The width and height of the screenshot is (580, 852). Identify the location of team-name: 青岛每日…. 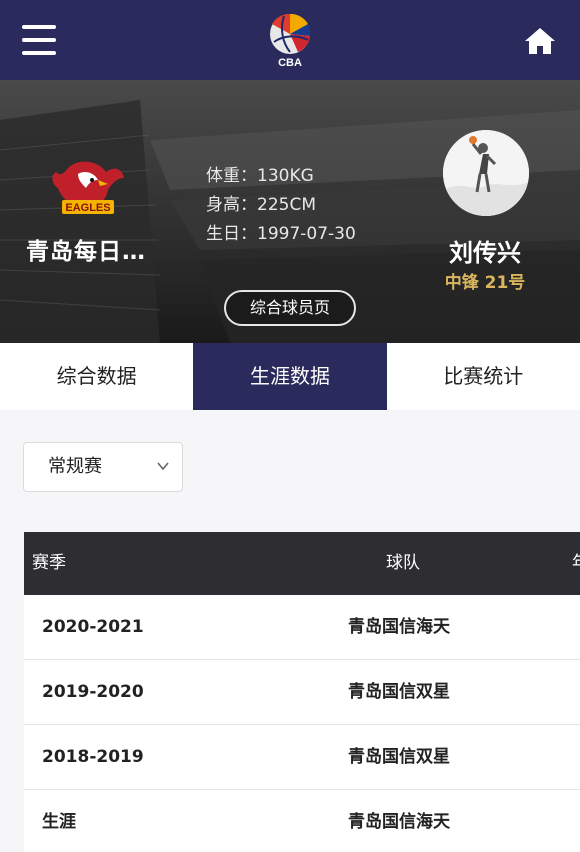
(86, 249).